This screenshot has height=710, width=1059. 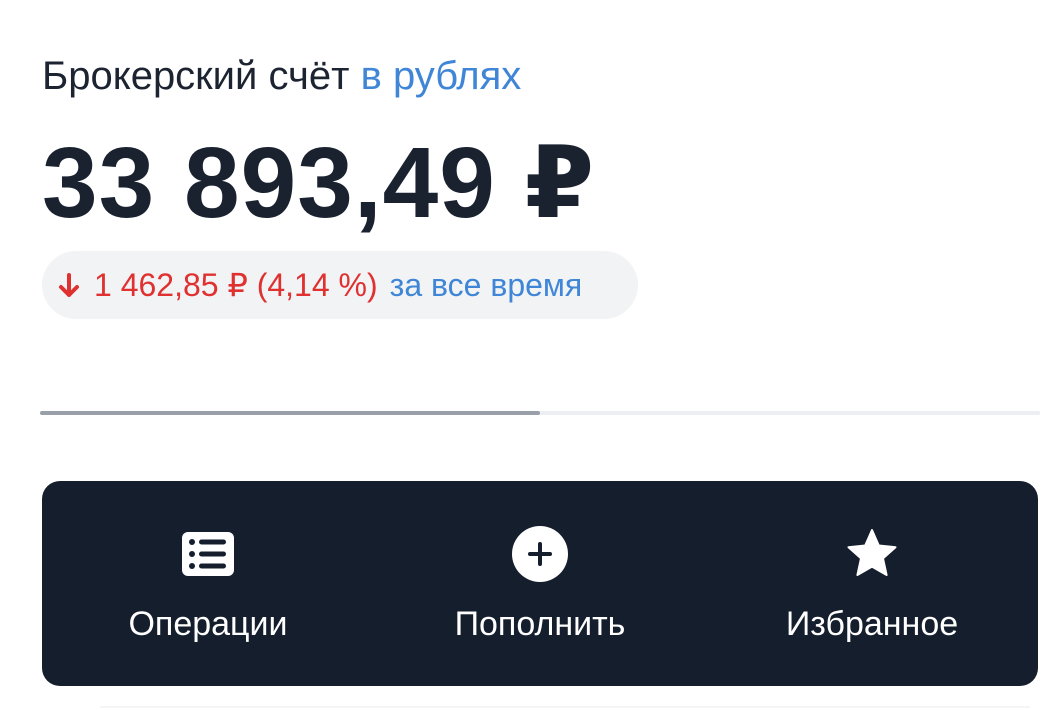 I want to click on favorites-button: Избранное, so click(x=872, y=583).